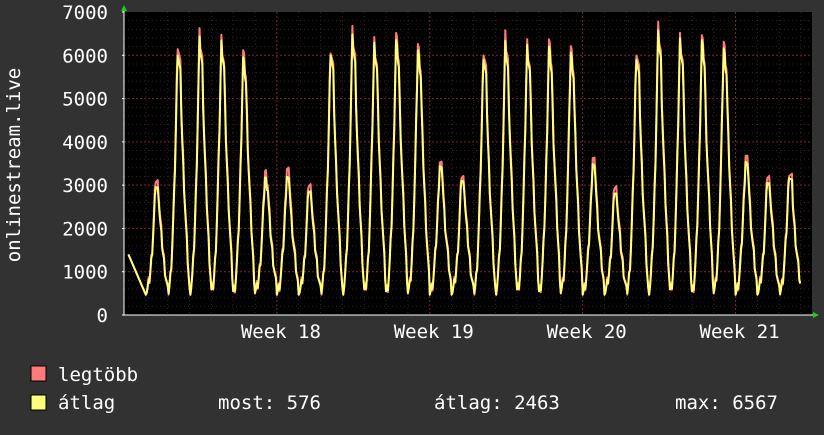  I want to click on y-axis-label: onlinestream.live, so click(14, 165).